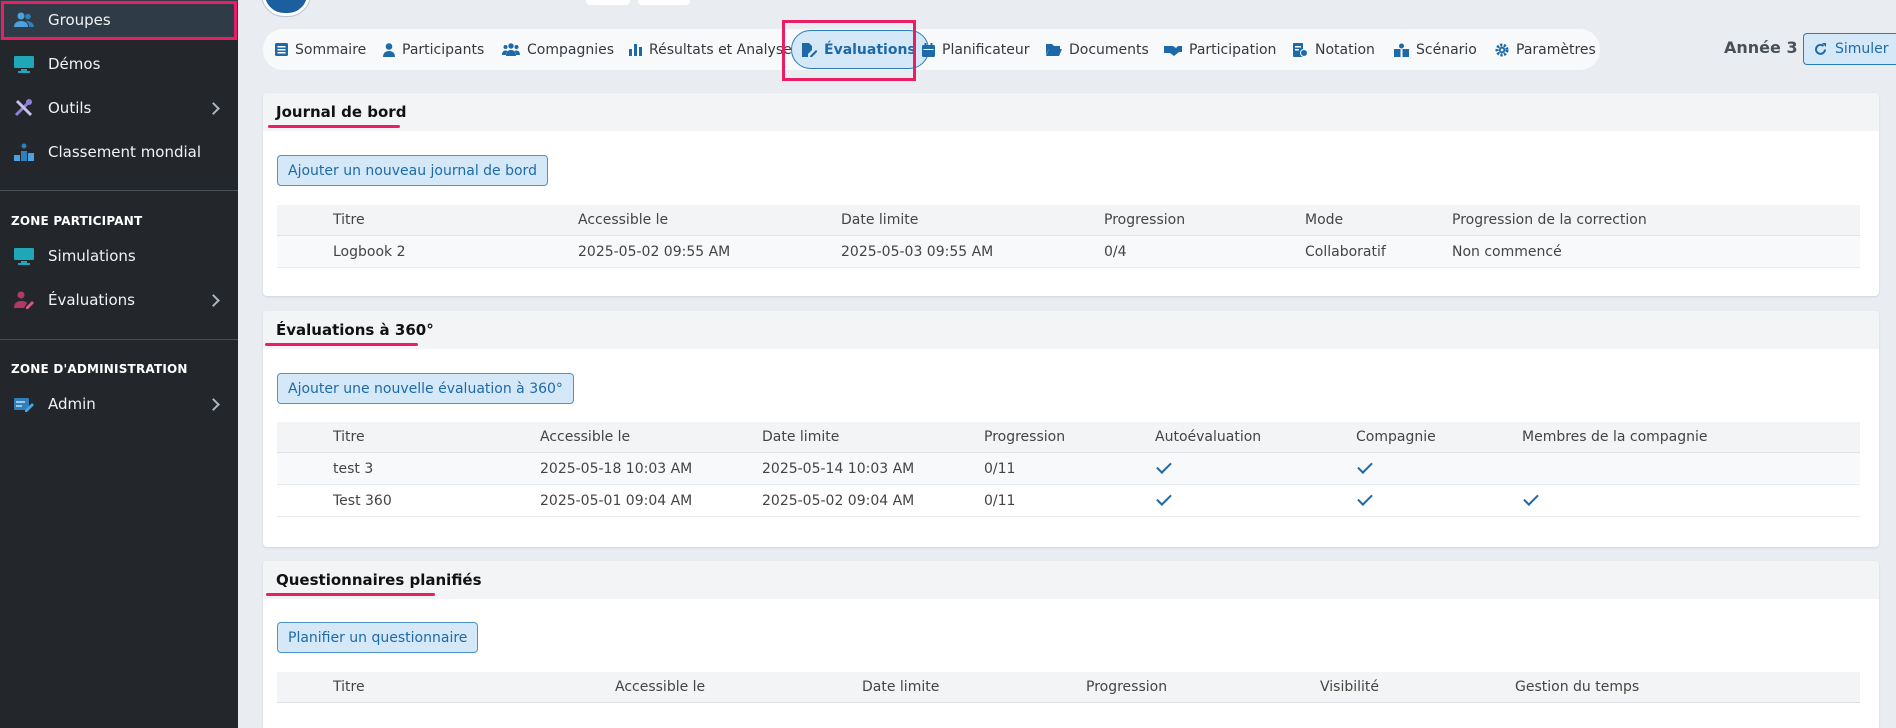 This screenshot has width=1896, height=728. Describe the element at coordinates (1615, 437) in the screenshot. I see `column-header: Membres de la compagnie` at that location.